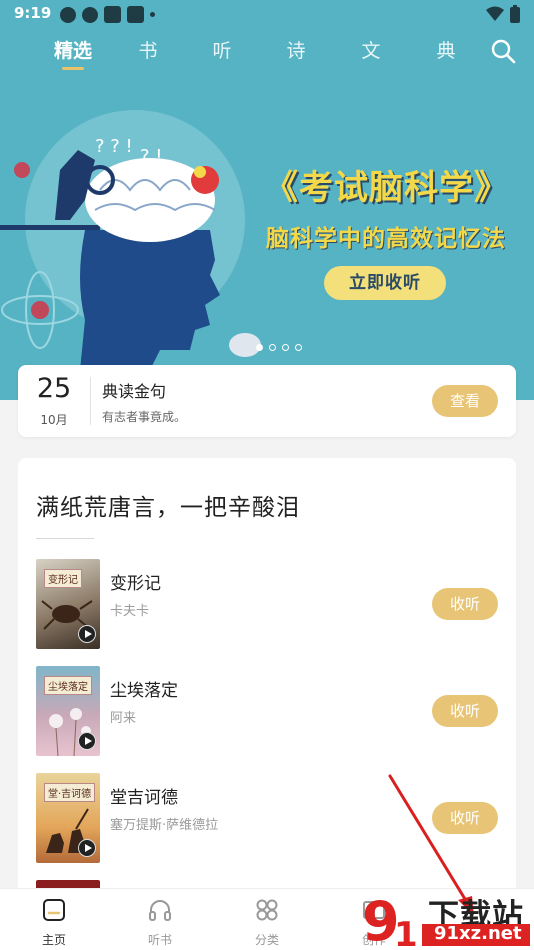 Image resolution: width=534 pixels, height=950 pixels. I want to click on tab-books: 书, so click(148, 49).